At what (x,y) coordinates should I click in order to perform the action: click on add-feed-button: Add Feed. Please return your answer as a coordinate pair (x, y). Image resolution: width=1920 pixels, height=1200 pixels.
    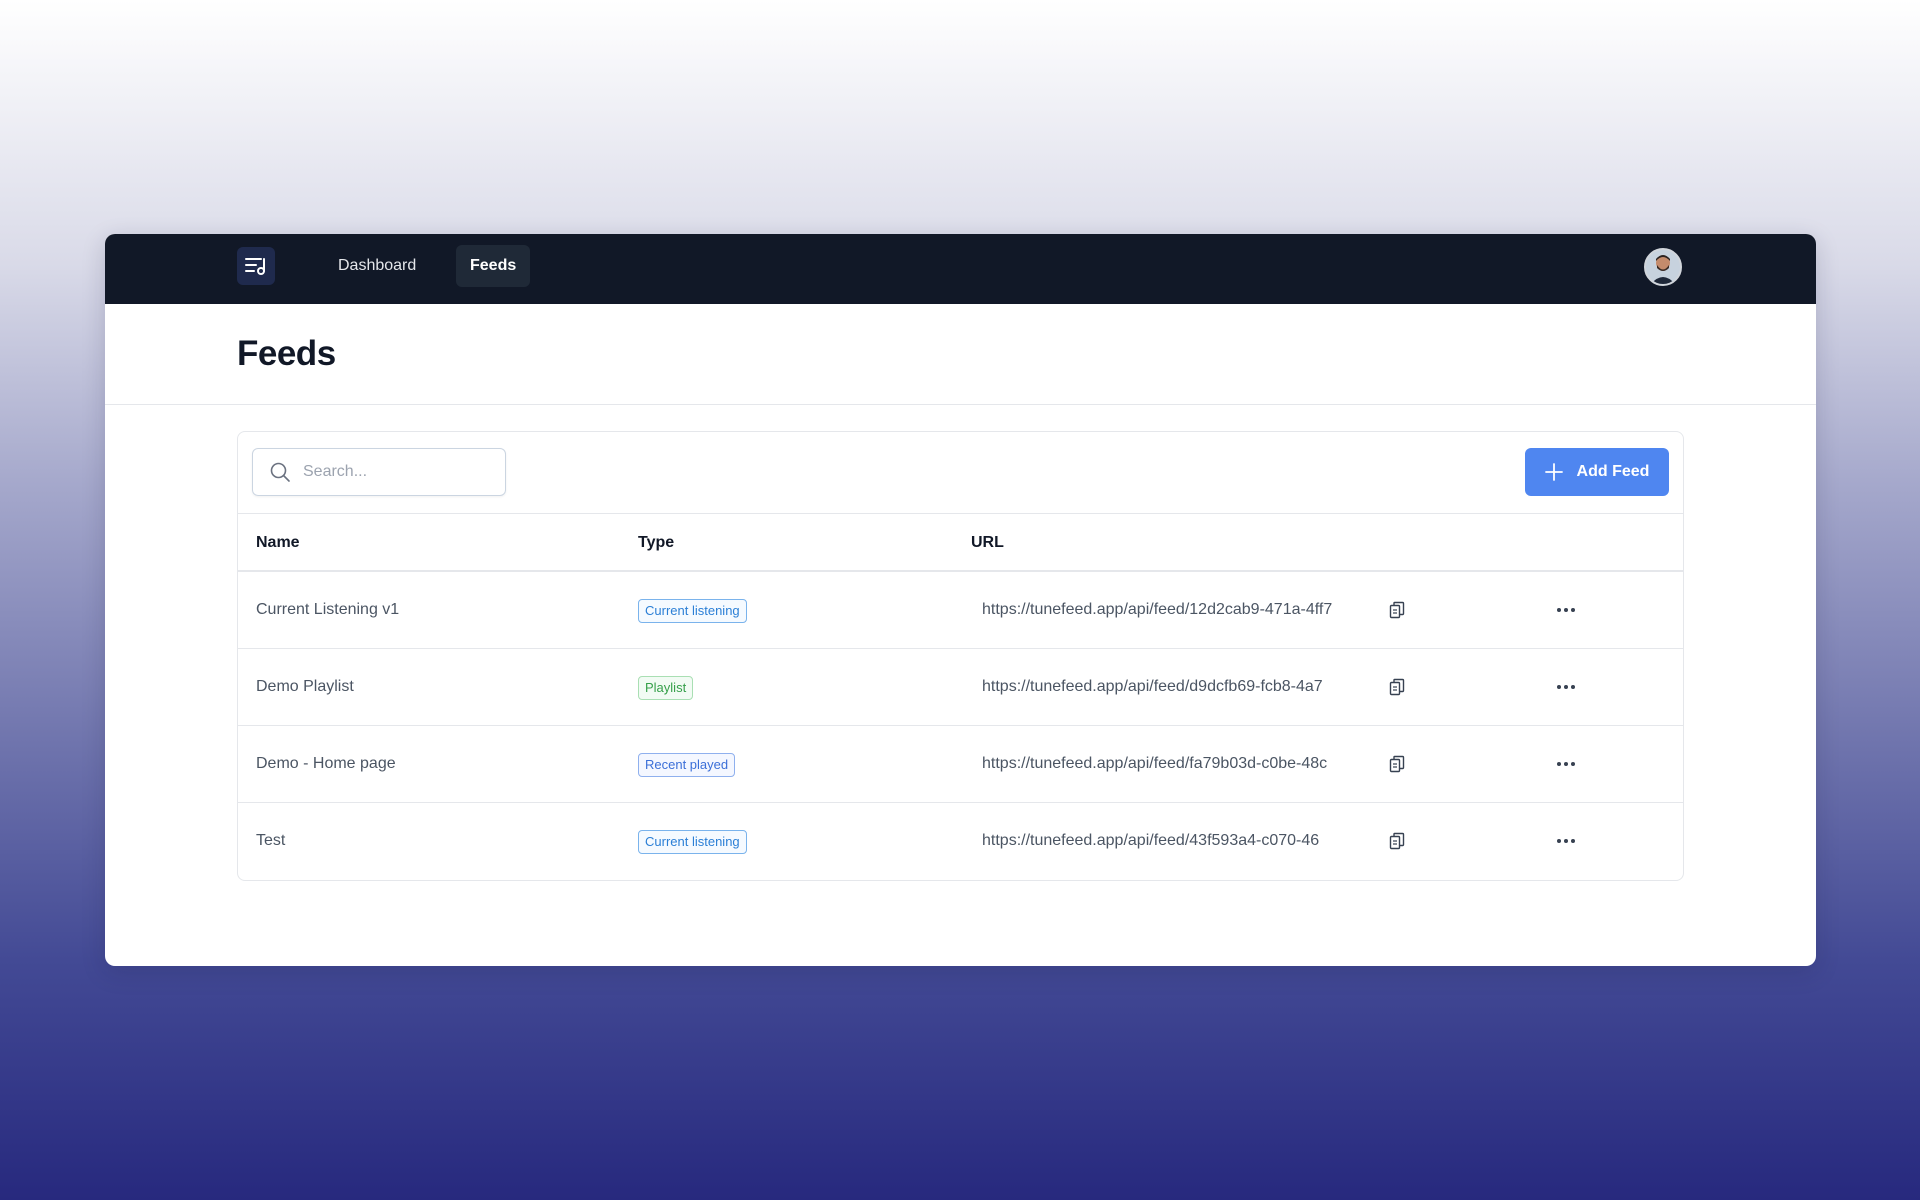
    Looking at the image, I should click on (1597, 472).